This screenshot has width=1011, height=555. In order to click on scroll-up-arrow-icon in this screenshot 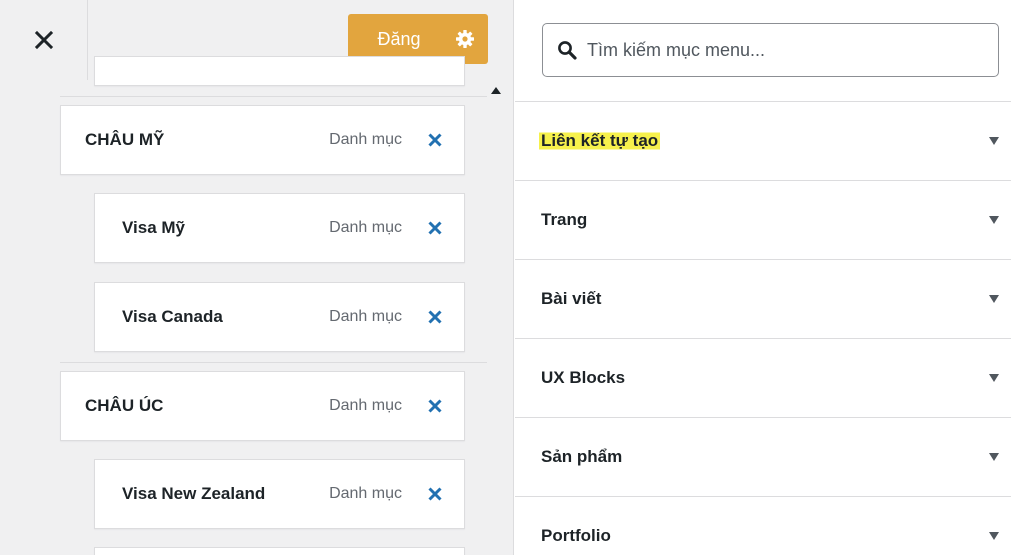, I will do `click(496, 90)`.